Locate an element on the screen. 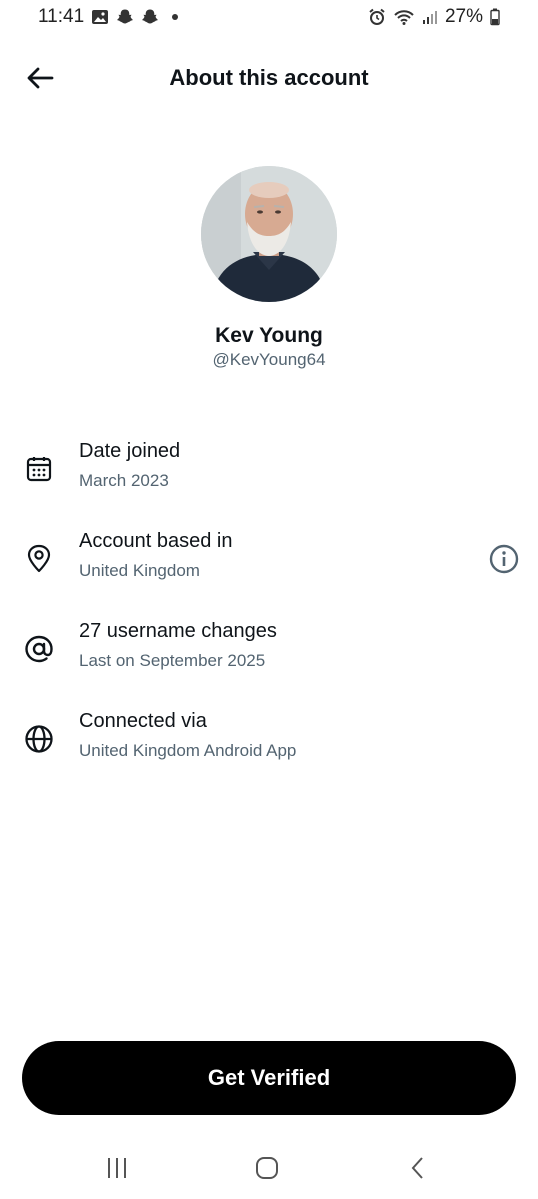  header: About this account is located at coordinates (269, 78).